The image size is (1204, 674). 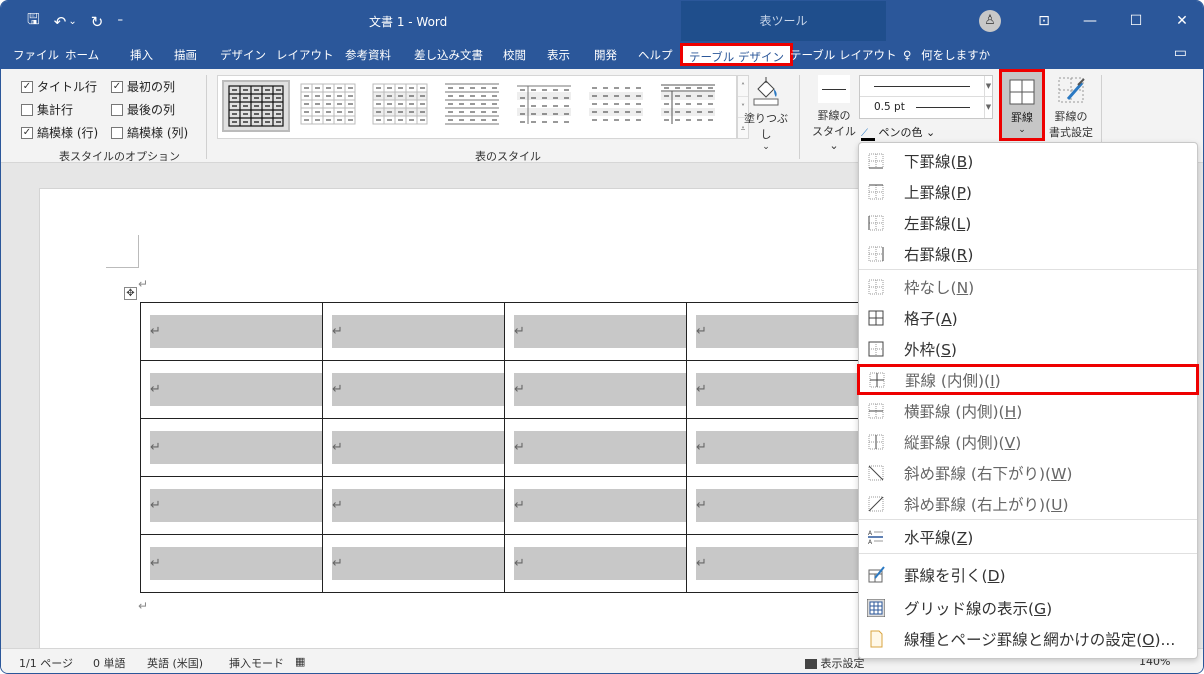 What do you see at coordinates (175, 663) in the screenshot?
I see `language: 英語 (米国)` at bounding box center [175, 663].